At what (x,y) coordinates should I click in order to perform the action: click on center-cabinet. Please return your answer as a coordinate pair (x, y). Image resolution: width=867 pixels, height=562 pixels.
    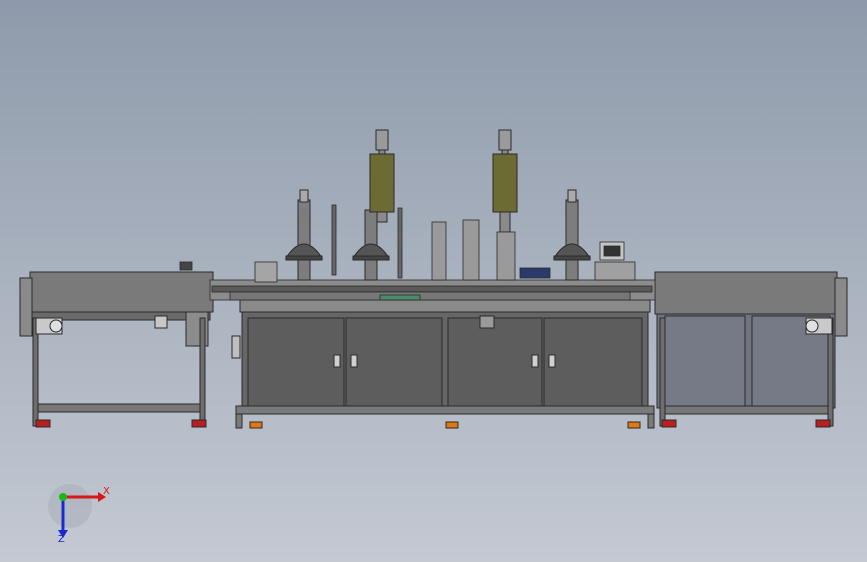
    Looking at the image, I should click on (443, 364).